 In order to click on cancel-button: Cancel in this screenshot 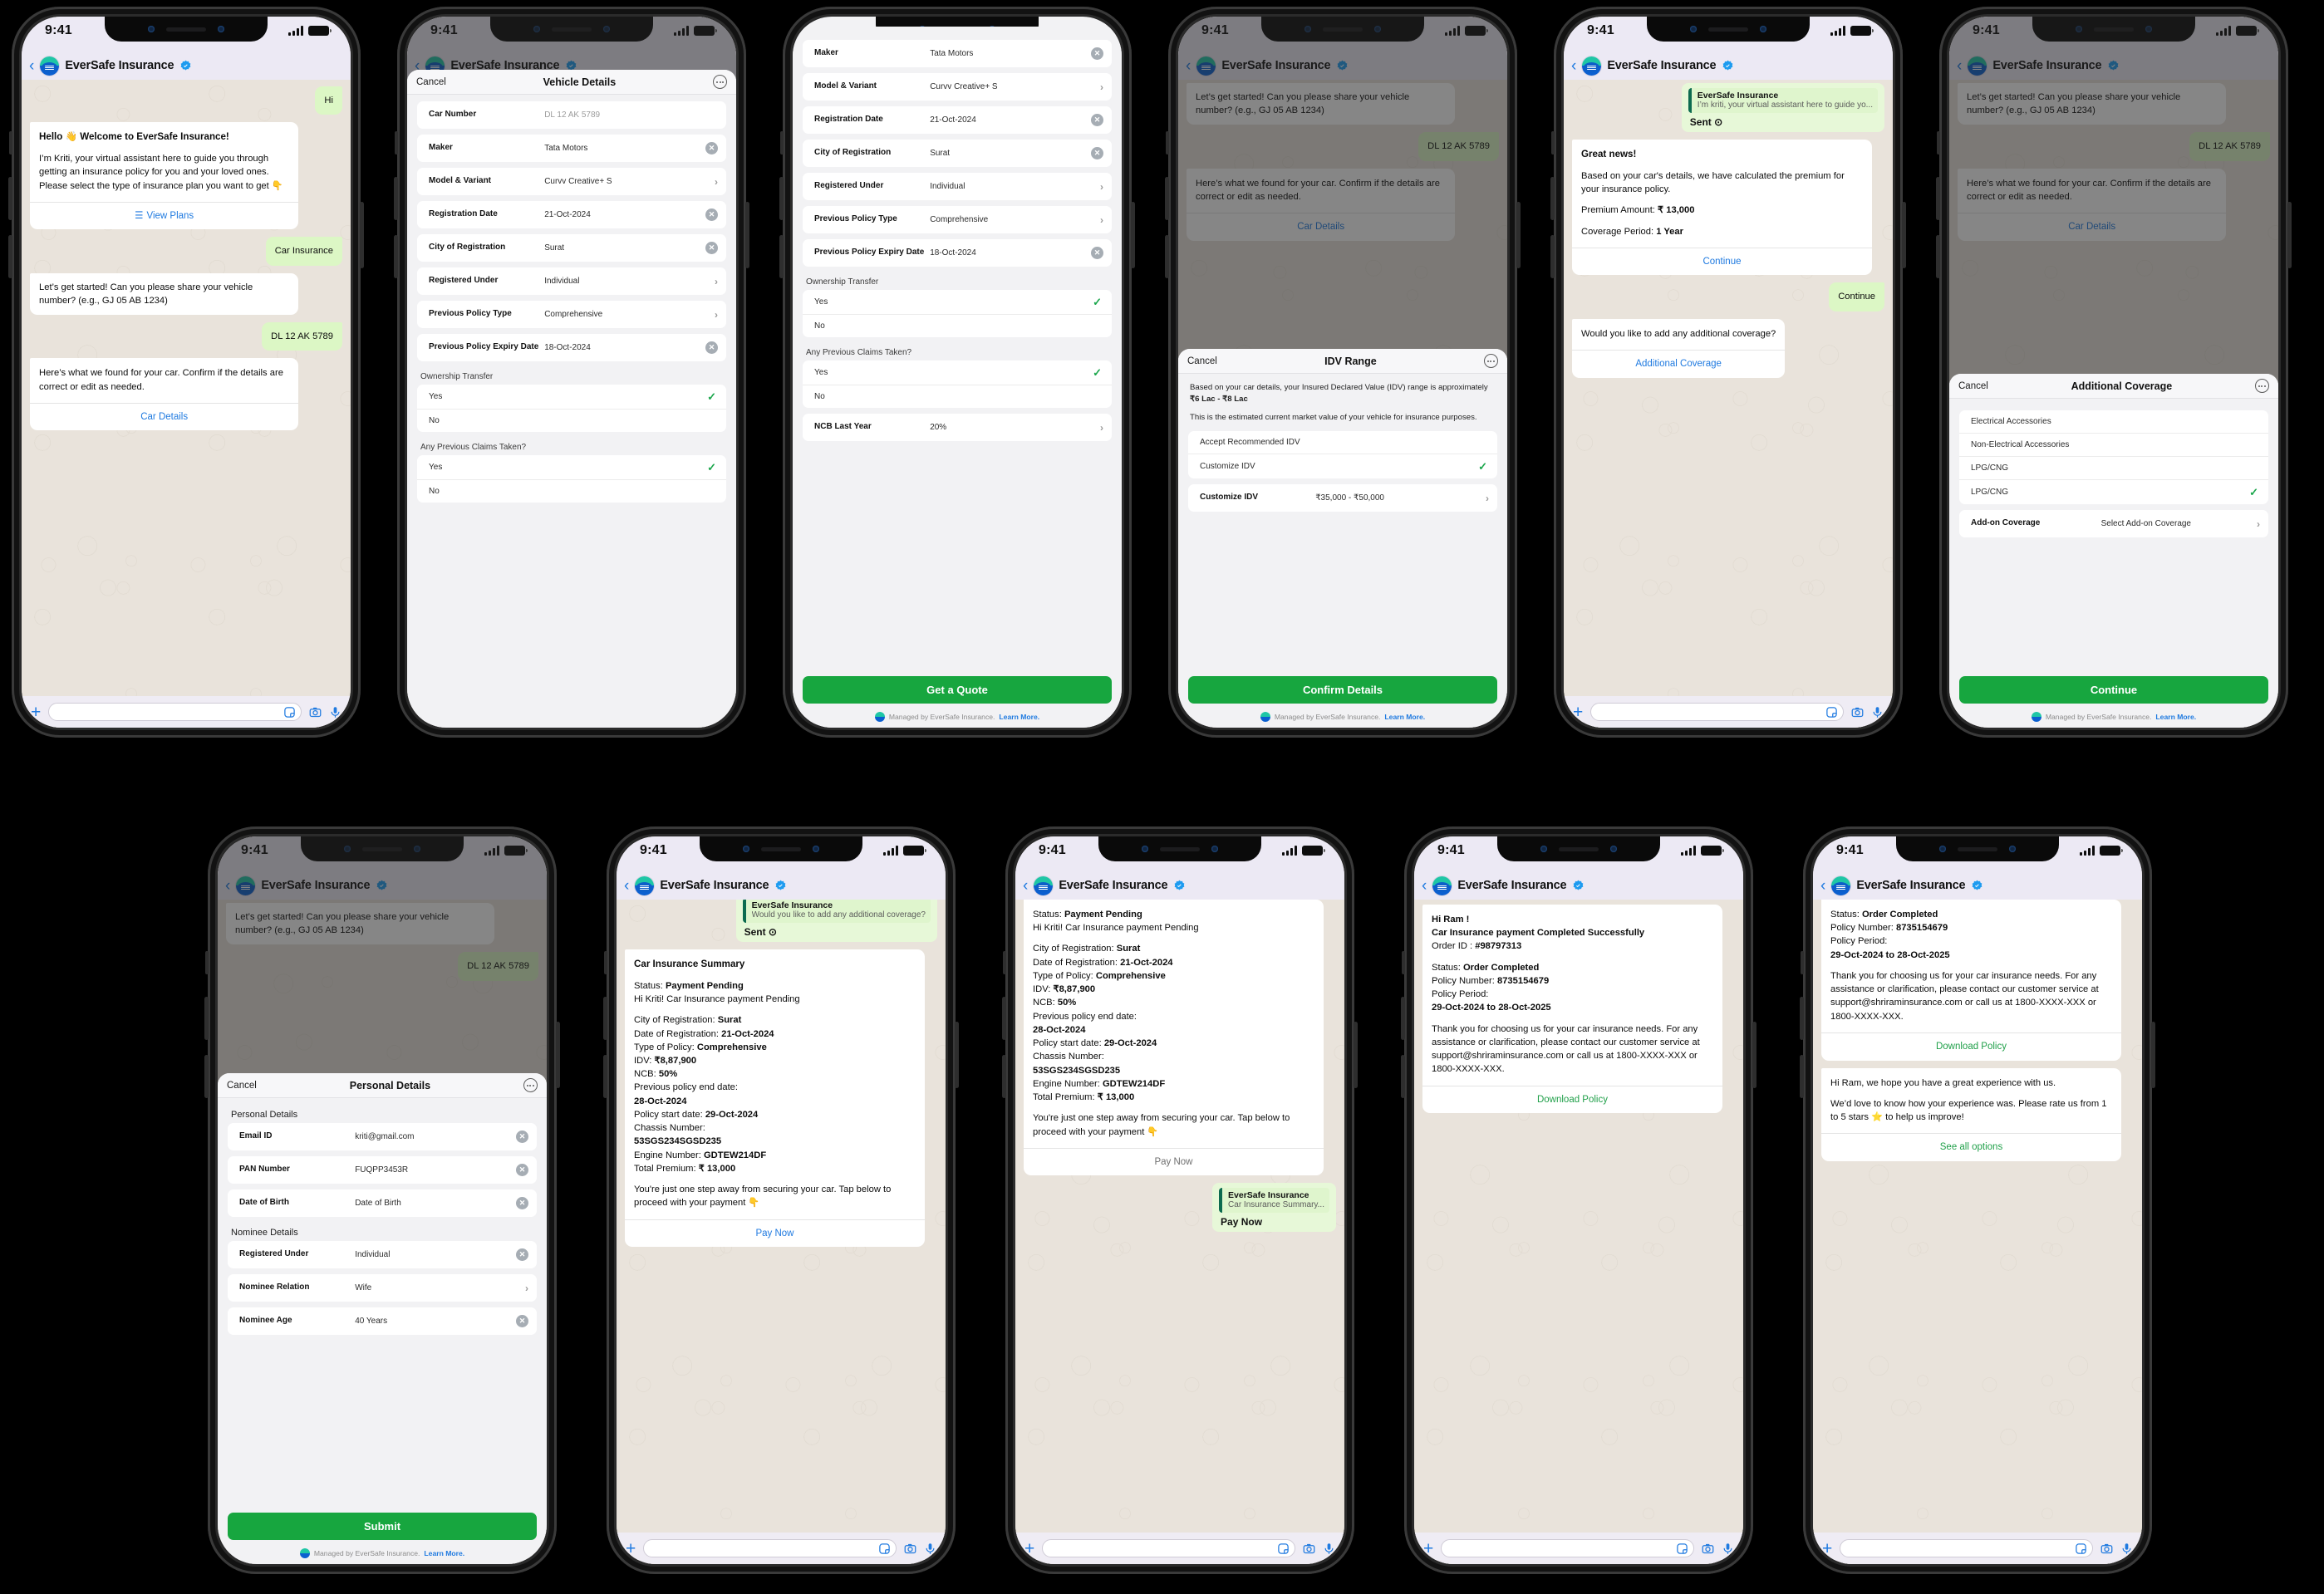, I will do `click(242, 1086)`.